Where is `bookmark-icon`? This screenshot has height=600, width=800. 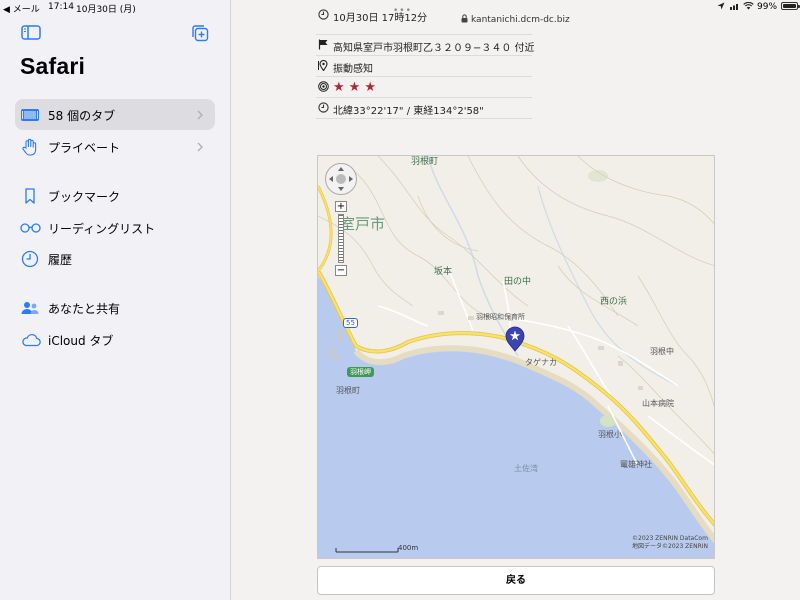 bookmark-icon is located at coordinates (30, 196).